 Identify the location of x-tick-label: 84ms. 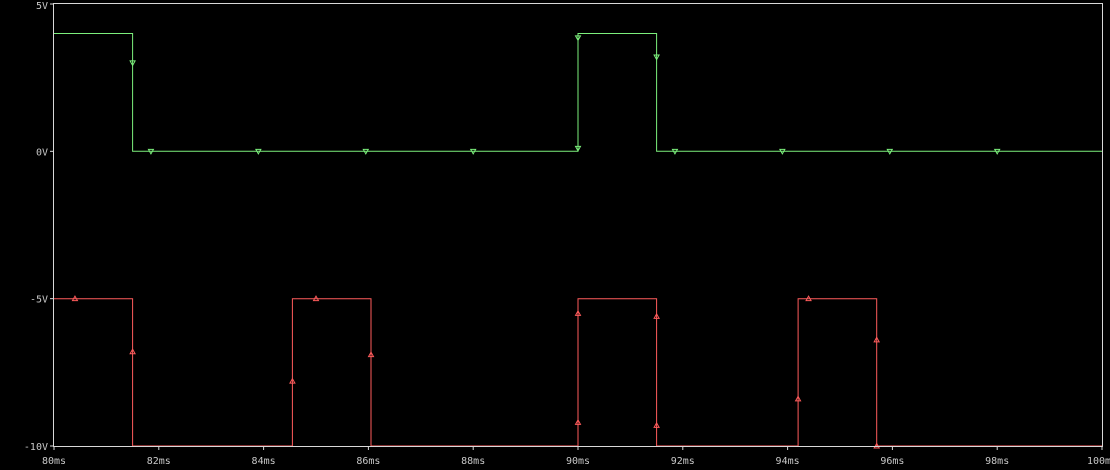
(264, 461).